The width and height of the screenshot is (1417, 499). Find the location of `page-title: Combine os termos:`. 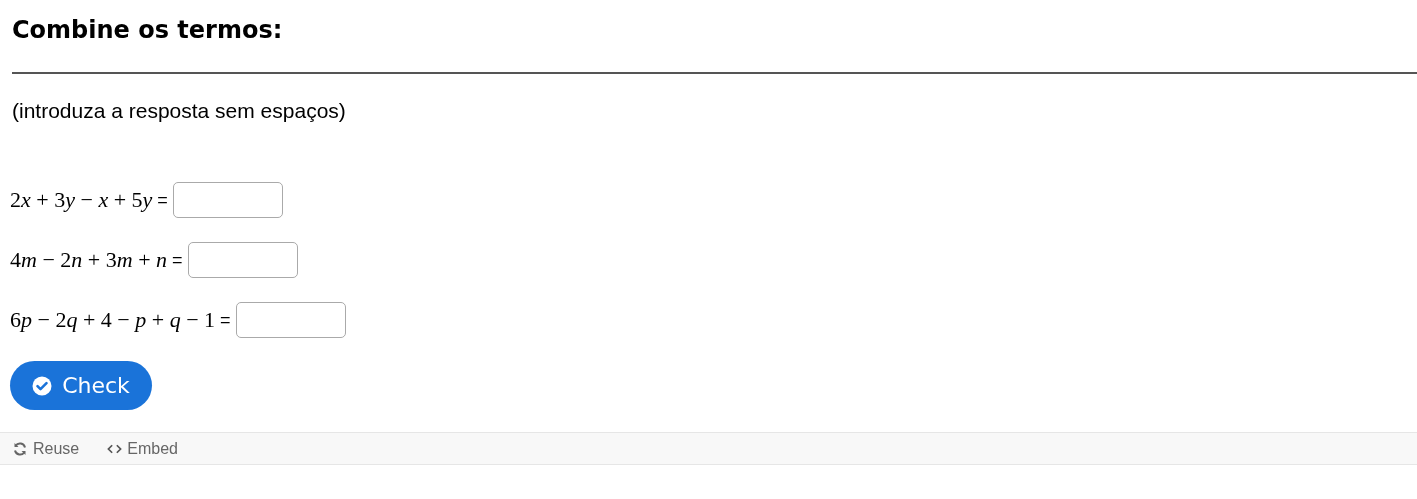

page-title: Combine os termos: is located at coordinates (148, 30).